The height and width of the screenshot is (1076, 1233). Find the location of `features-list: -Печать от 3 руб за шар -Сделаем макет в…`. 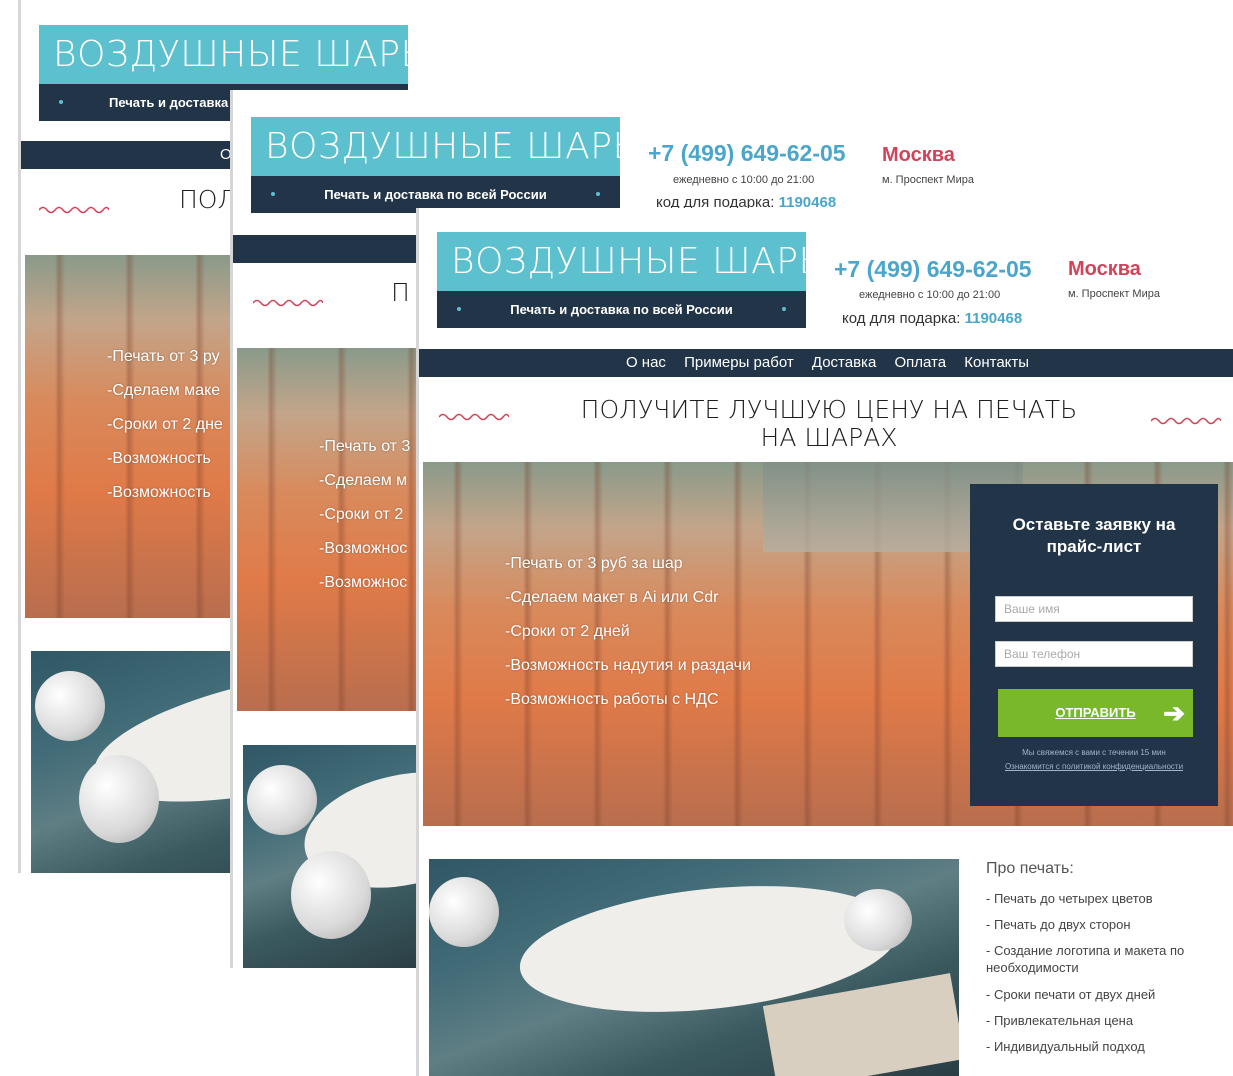

features-list: -Печать от 3 руб за шар -Сделаем макет в… is located at coordinates (628, 640).